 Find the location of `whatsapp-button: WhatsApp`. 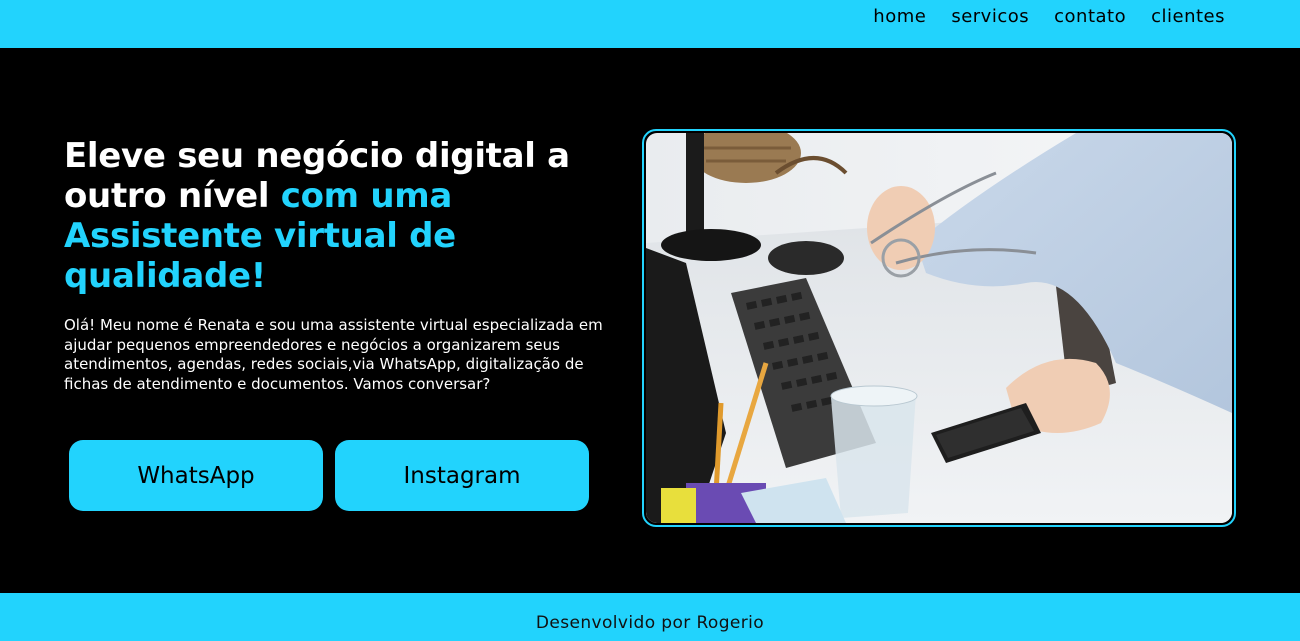

whatsapp-button: WhatsApp is located at coordinates (196, 475).